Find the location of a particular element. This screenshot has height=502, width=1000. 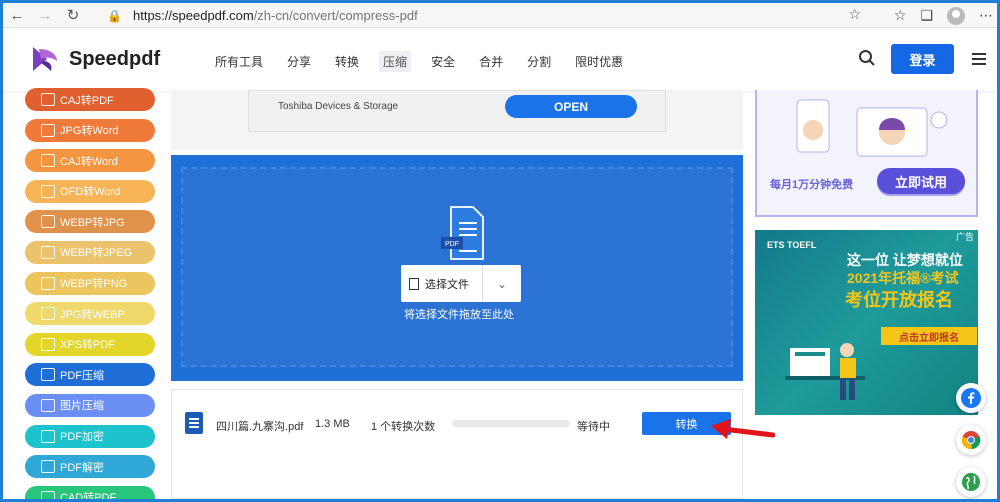

nav-split: 分割 is located at coordinates (539, 61).